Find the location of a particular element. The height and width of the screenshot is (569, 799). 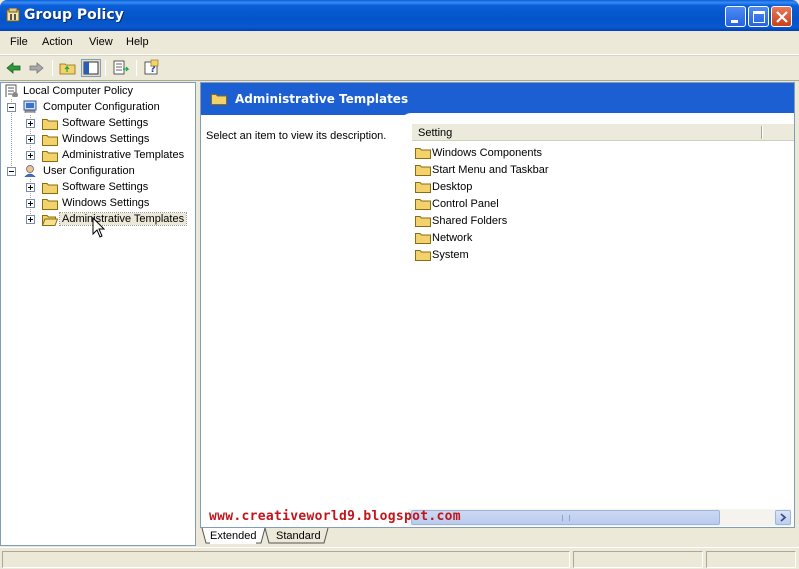

maximize-button is located at coordinates (758, 16).